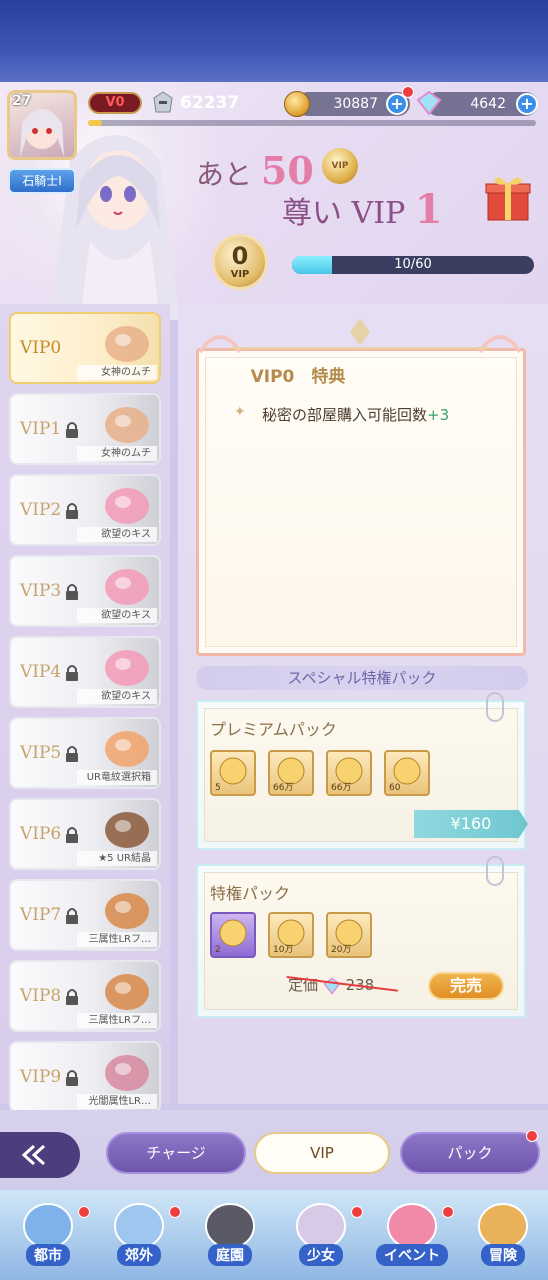 The height and width of the screenshot is (1280, 548). Describe the element at coordinates (321, 1236) in the screenshot. I see `nav-girl: 少女` at that location.